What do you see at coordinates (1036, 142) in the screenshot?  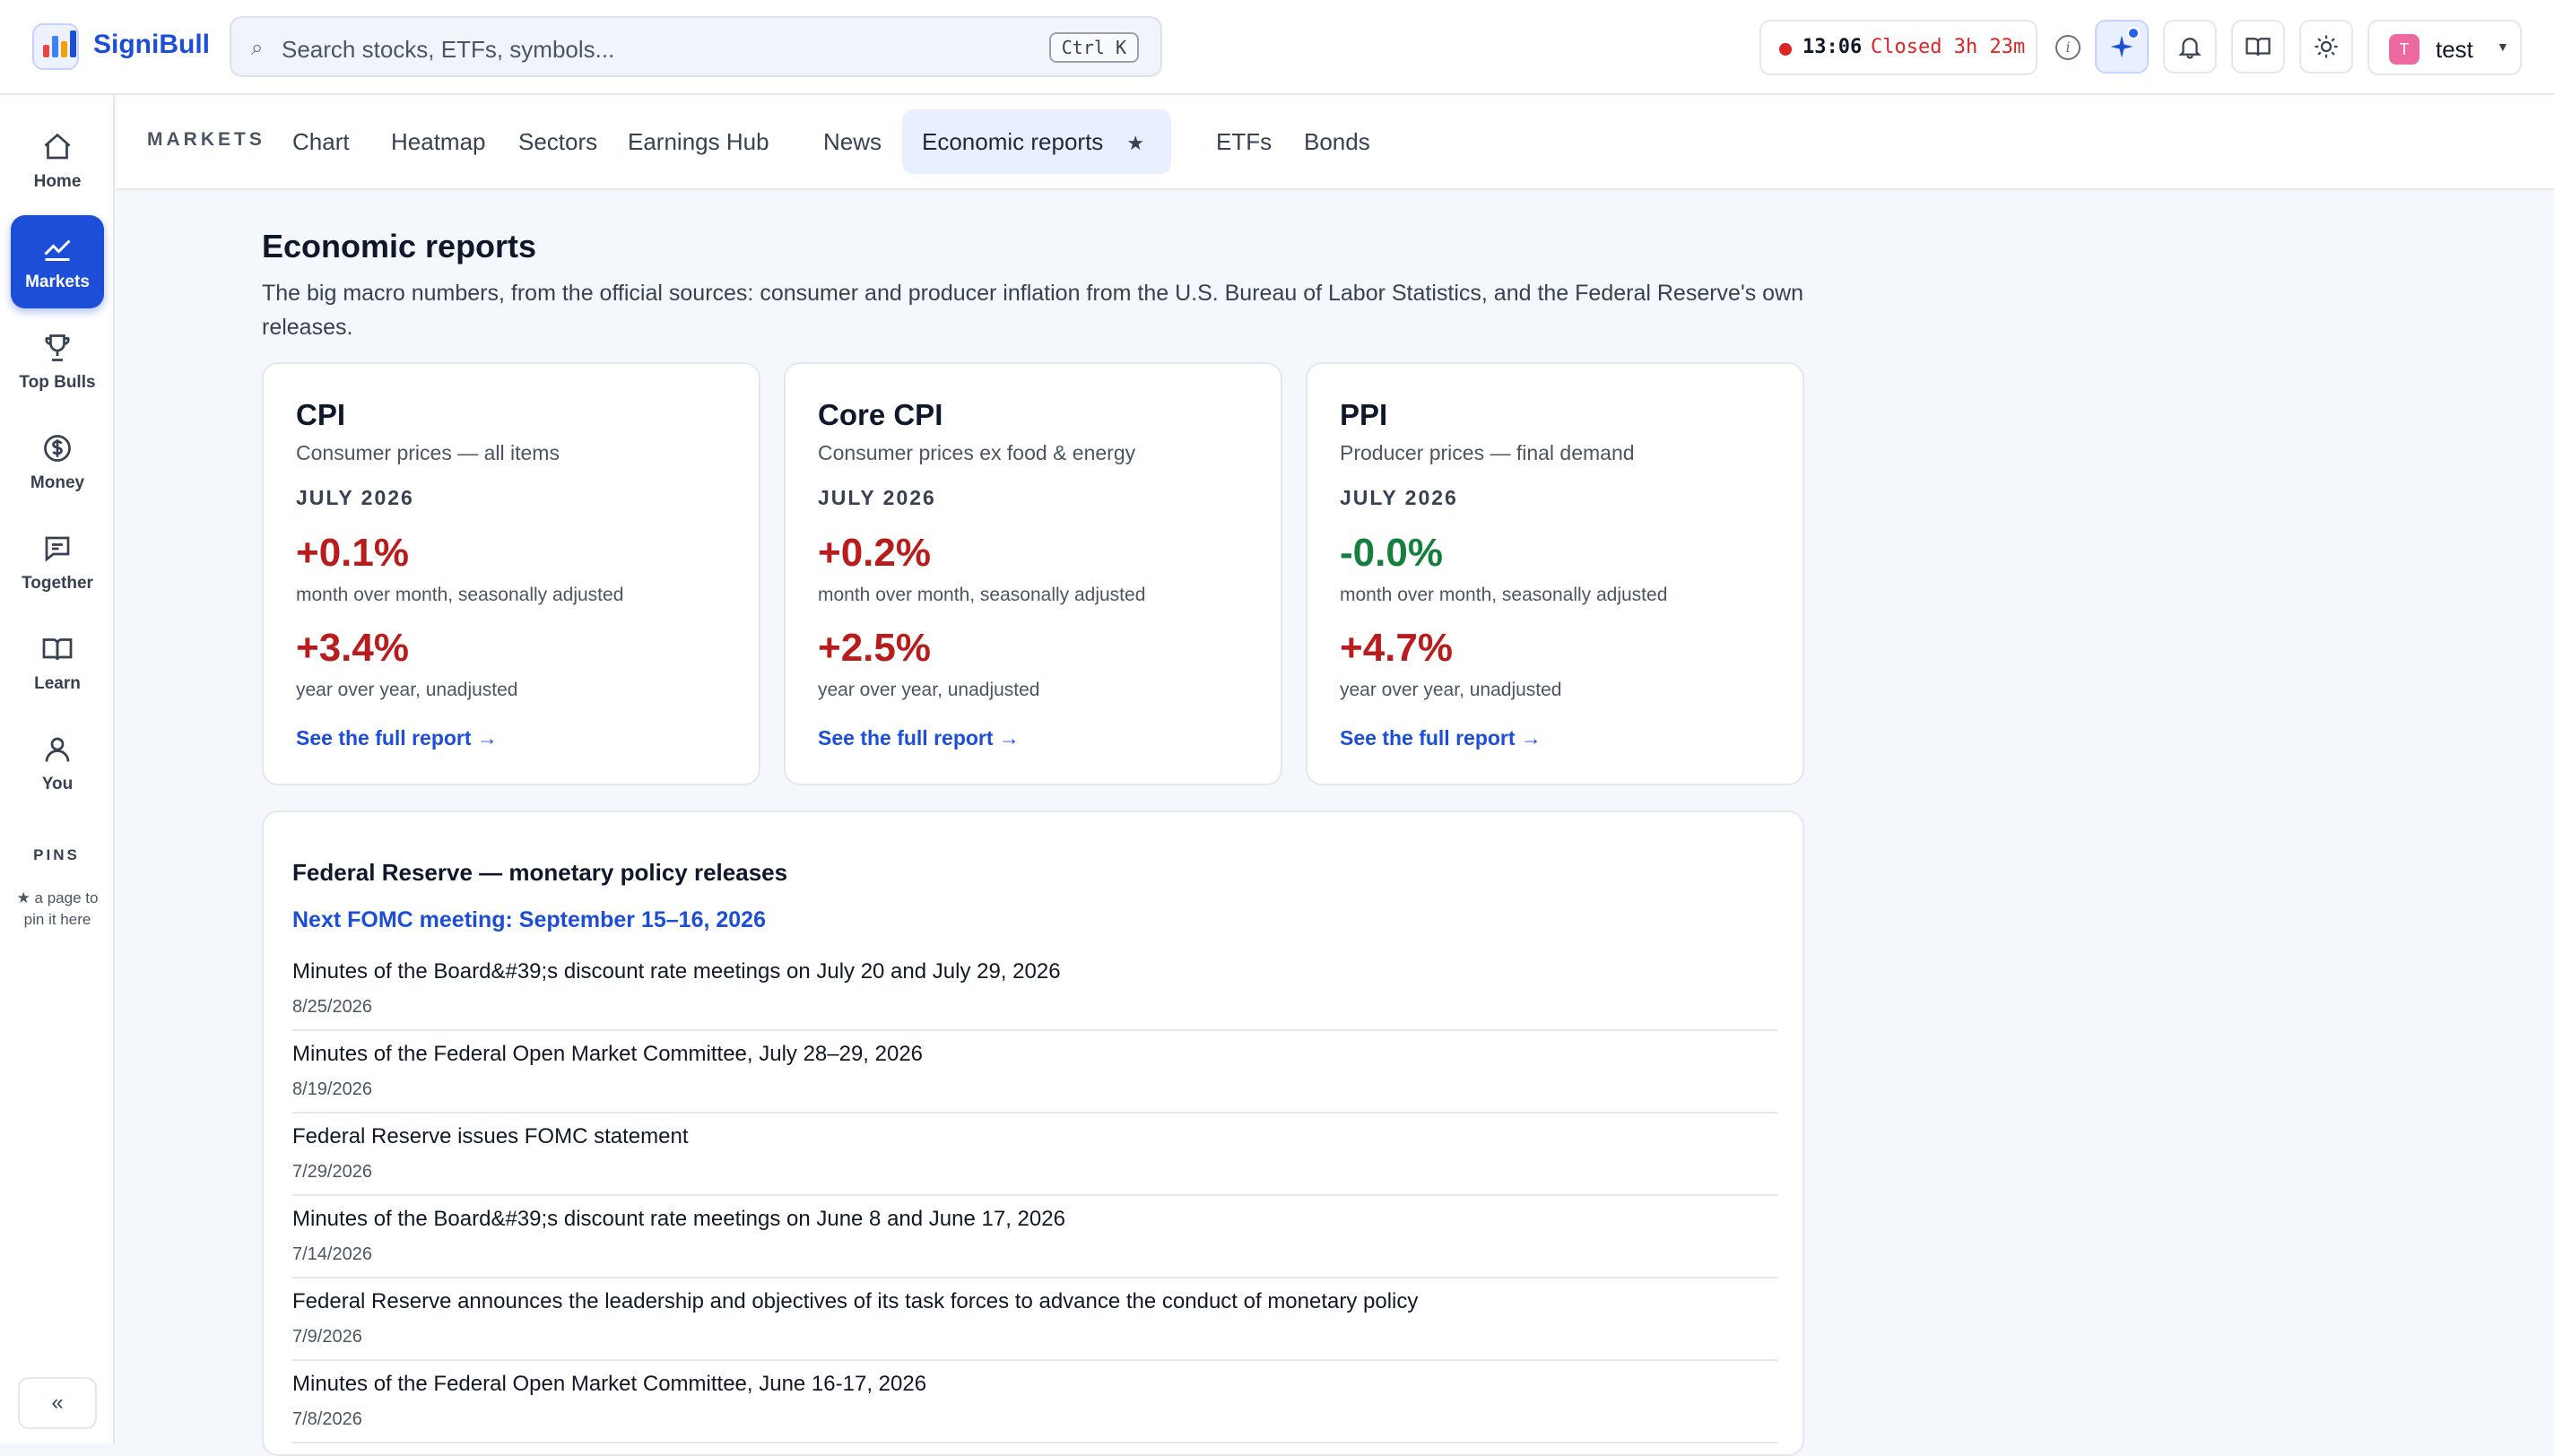 I see `tab-economic-reports: Economic reports ★` at bounding box center [1036, 142].